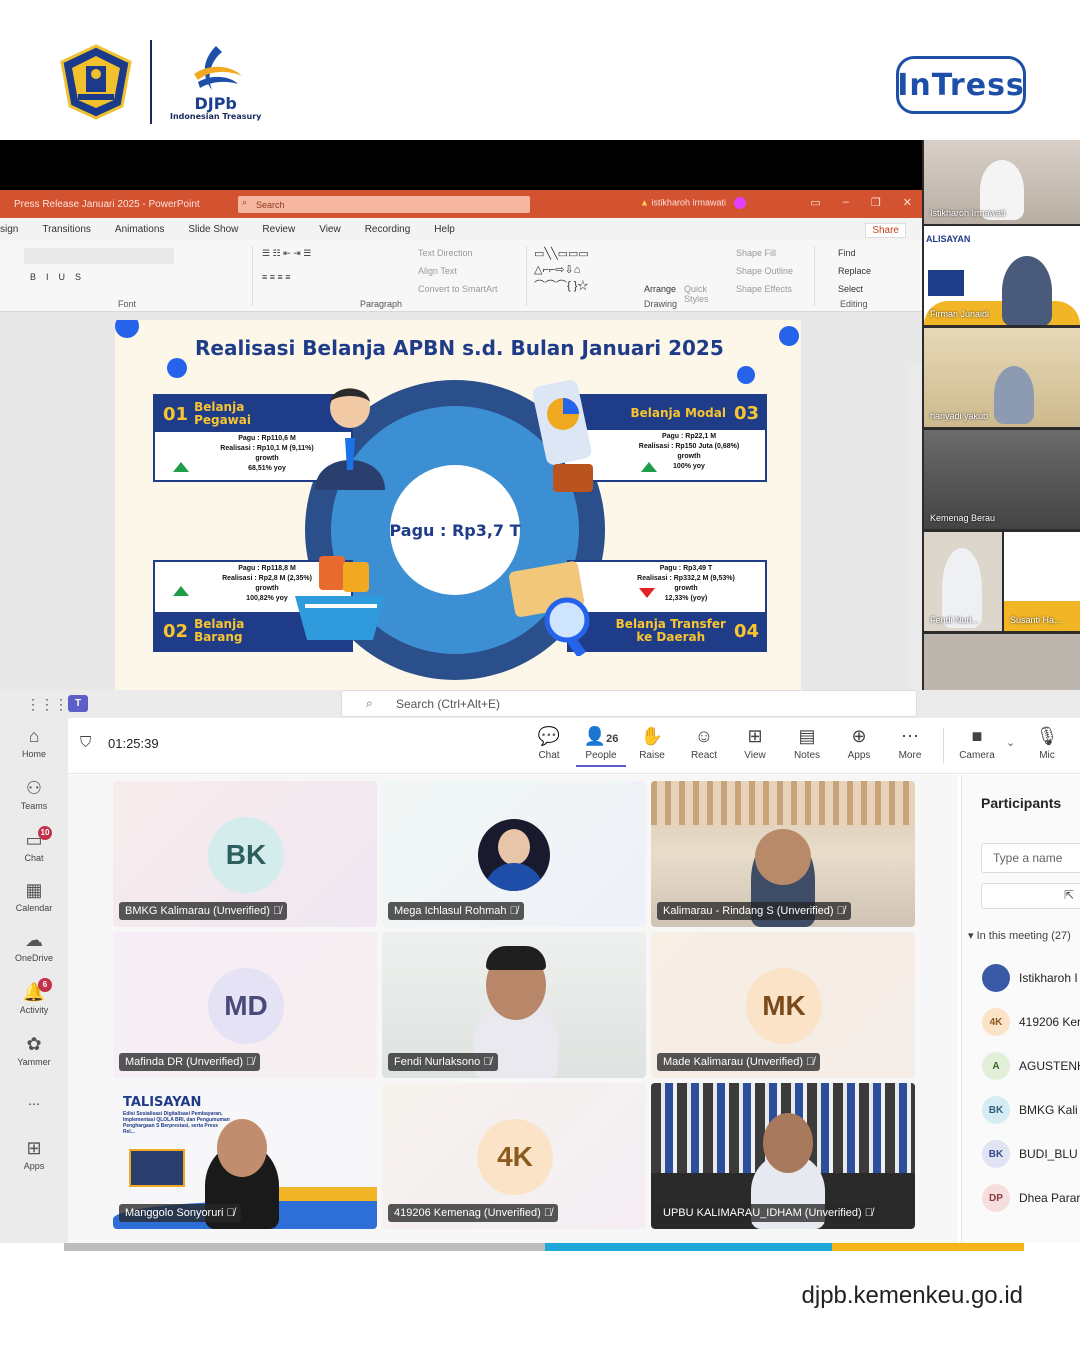 The height and width of the screenshot is (1350, 1080). Describe the element at coordinates (1030, 896) in the screenshot. I see `share-invite-button: ⇱` at that location.